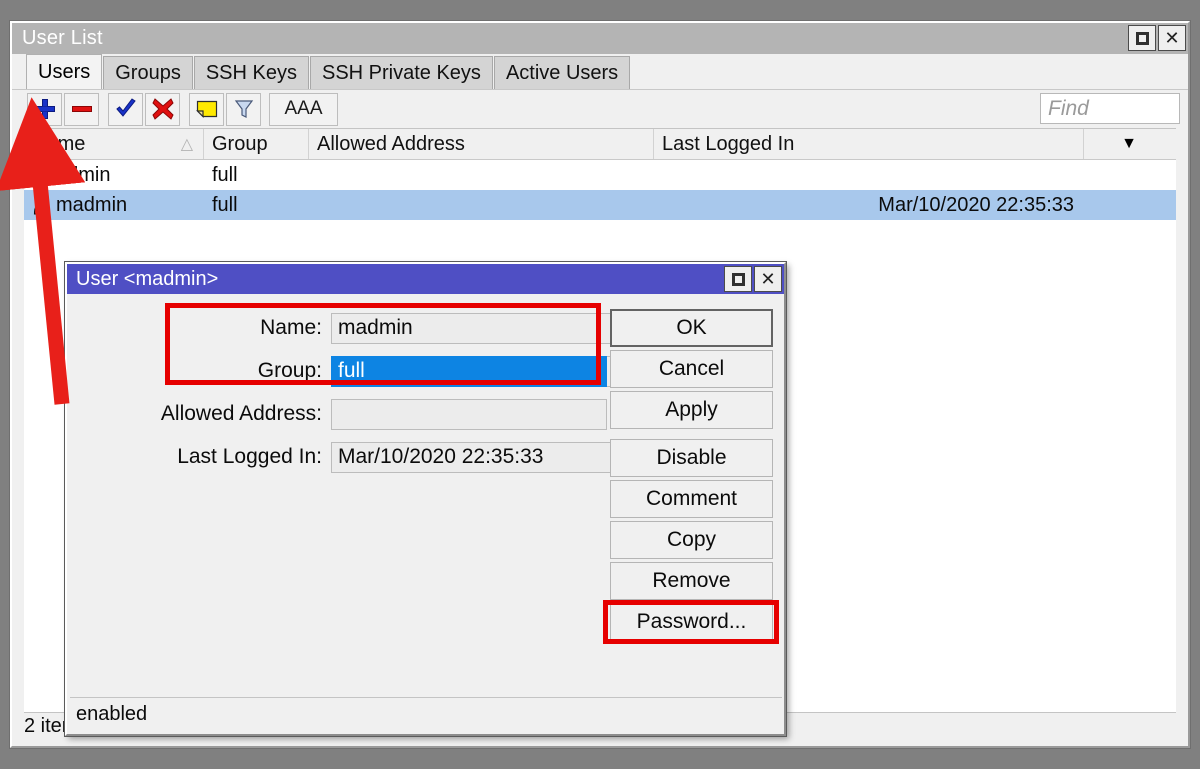 The image size is (1200, 769). I want to click on window-titlebar: User List ✕, so click(600, 38).